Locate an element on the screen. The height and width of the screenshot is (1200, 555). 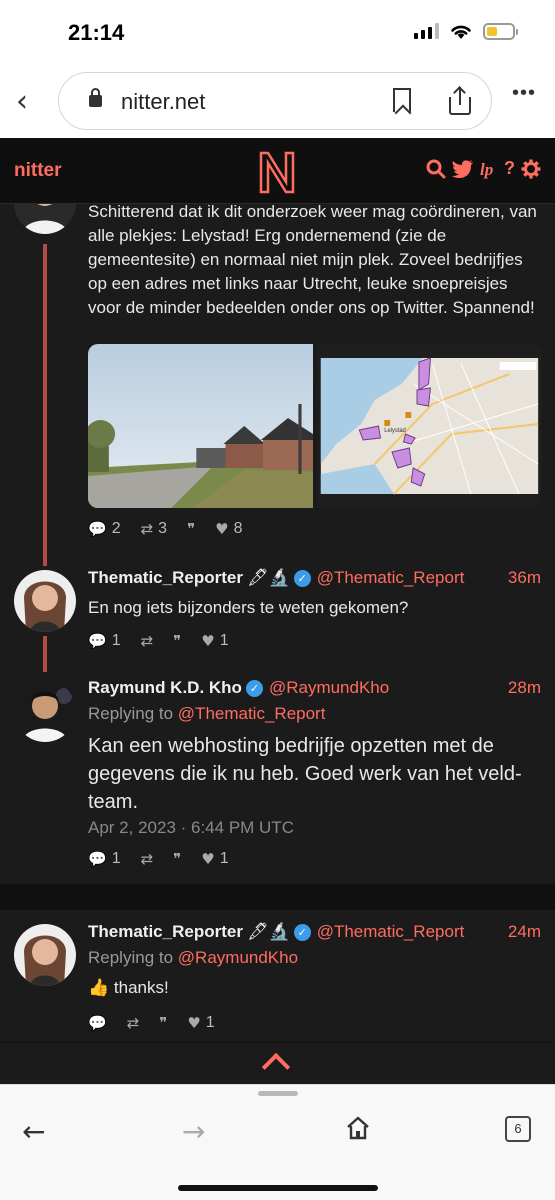
scroll-to-top-button is located at coordinates (277, 1063).